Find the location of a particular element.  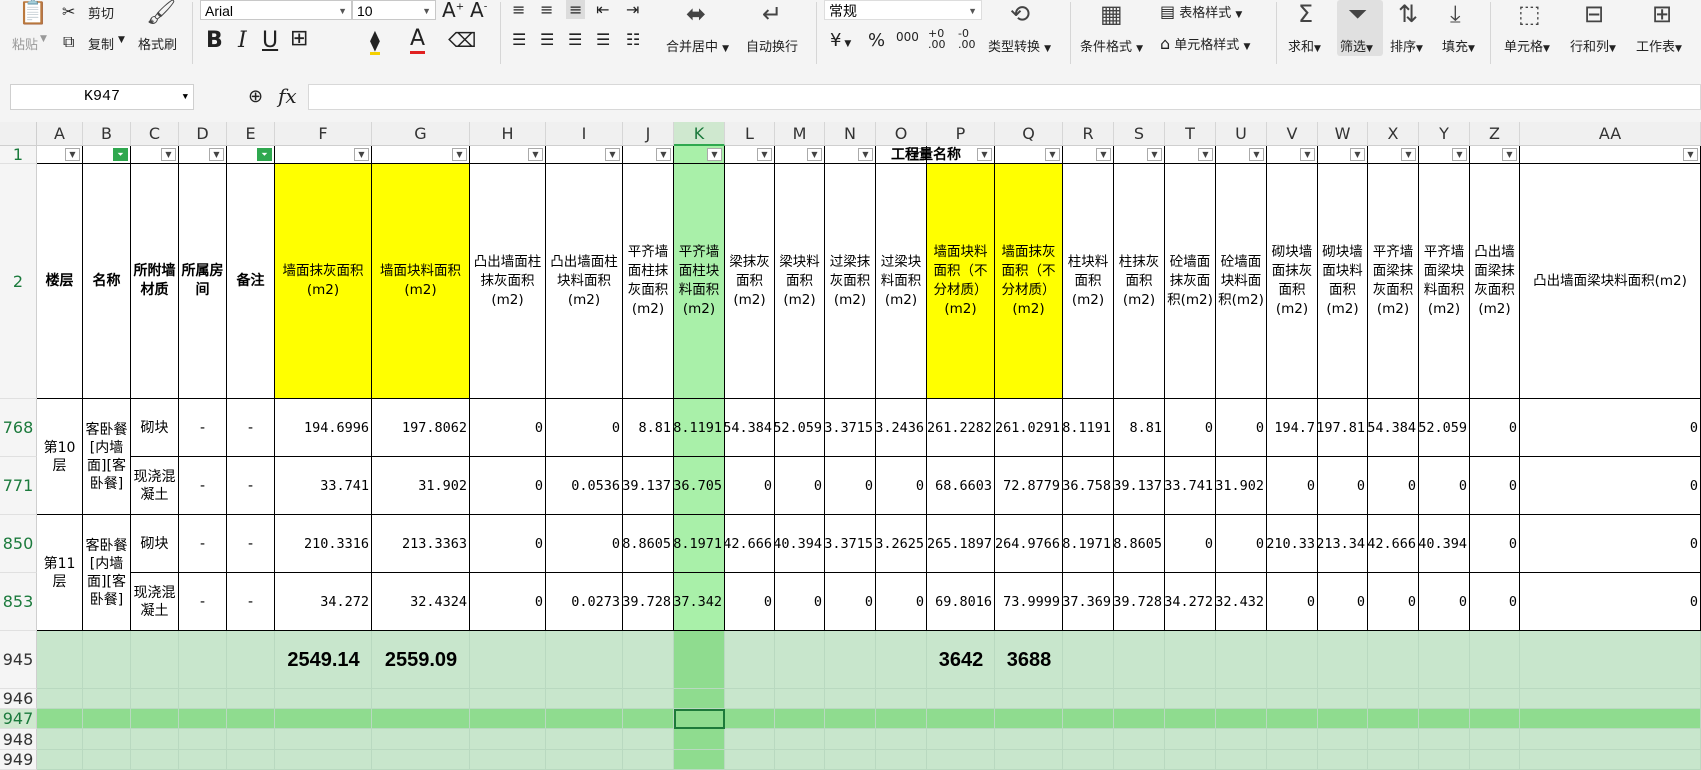

column-header-Q: Q is located at coordinates (1029, 134).